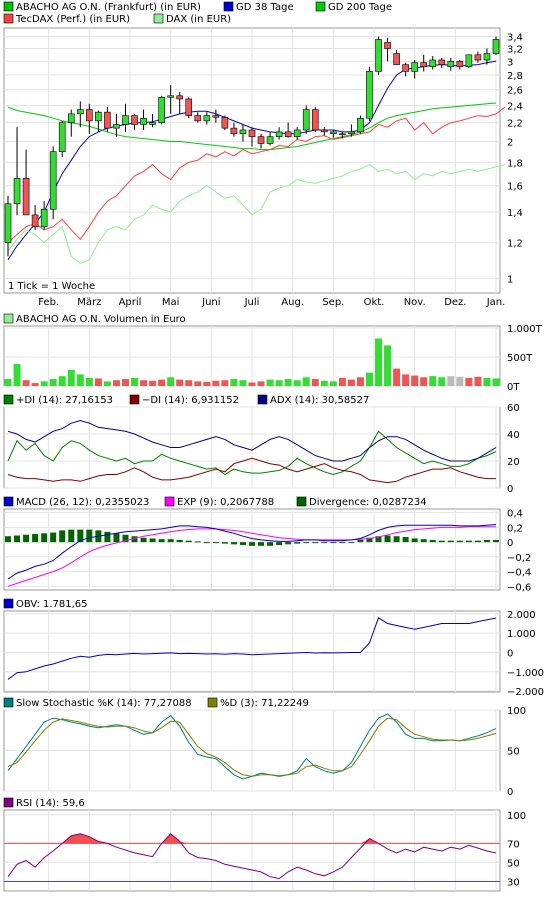 This screenshot has width=545, height=913. What do you see at coordinates (210, 302) in the screenshot?
I see `x-tick-label: Juni` at bounding box center [210, 302].